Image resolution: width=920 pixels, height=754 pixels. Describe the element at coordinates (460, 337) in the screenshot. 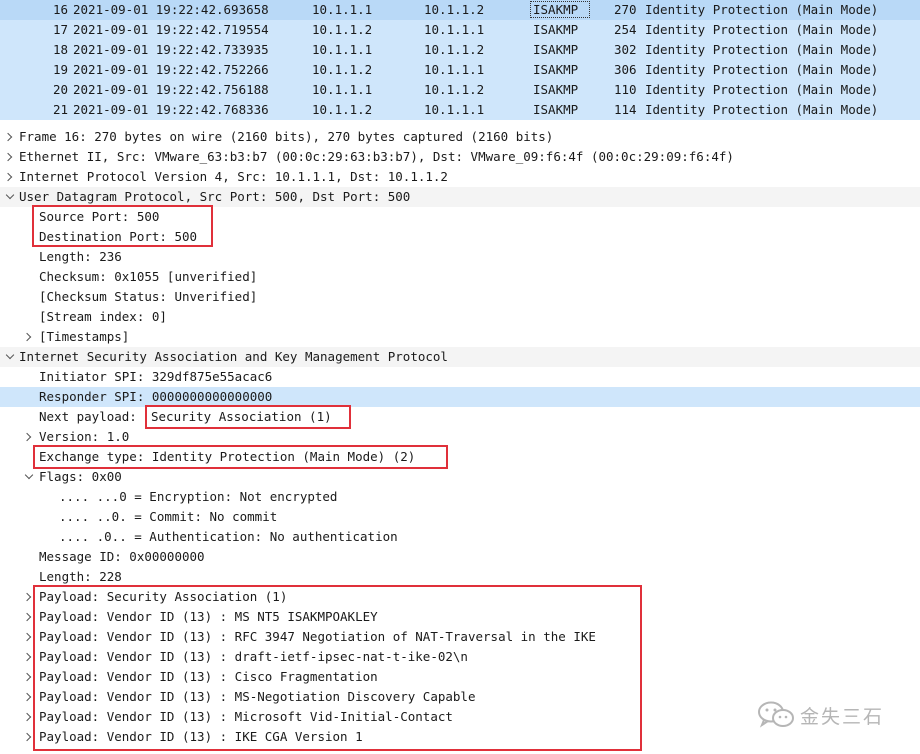

I see `tree-item-timestamps: [Timestamps]` at that location.